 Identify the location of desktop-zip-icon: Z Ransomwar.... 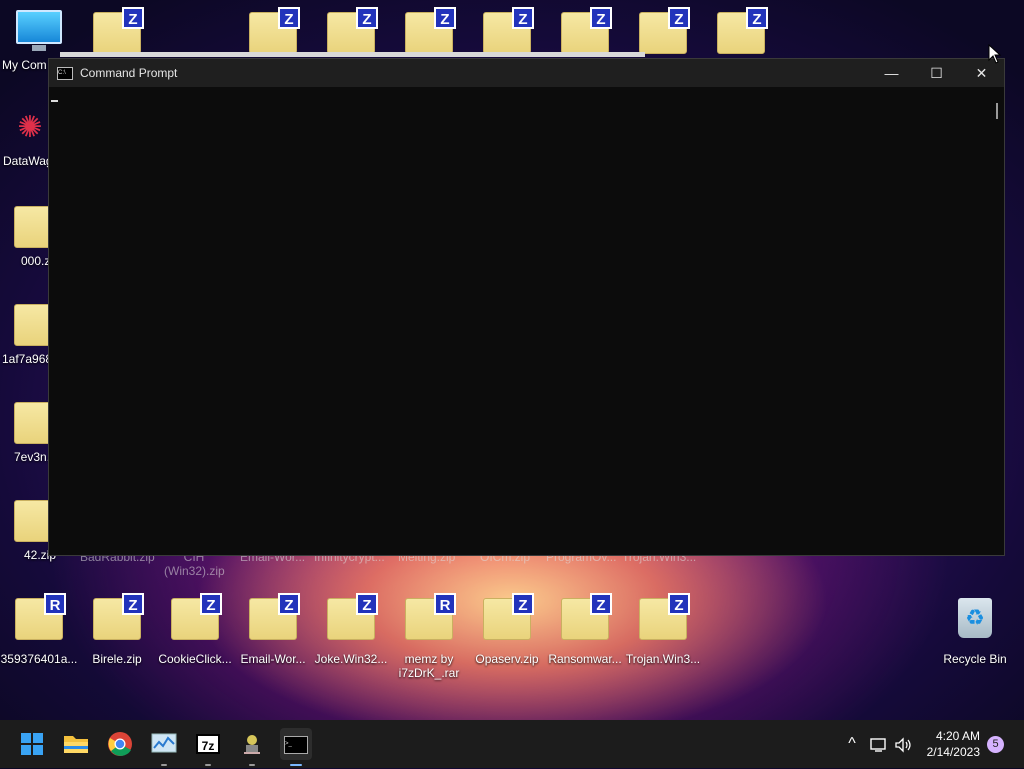
(585, 629).